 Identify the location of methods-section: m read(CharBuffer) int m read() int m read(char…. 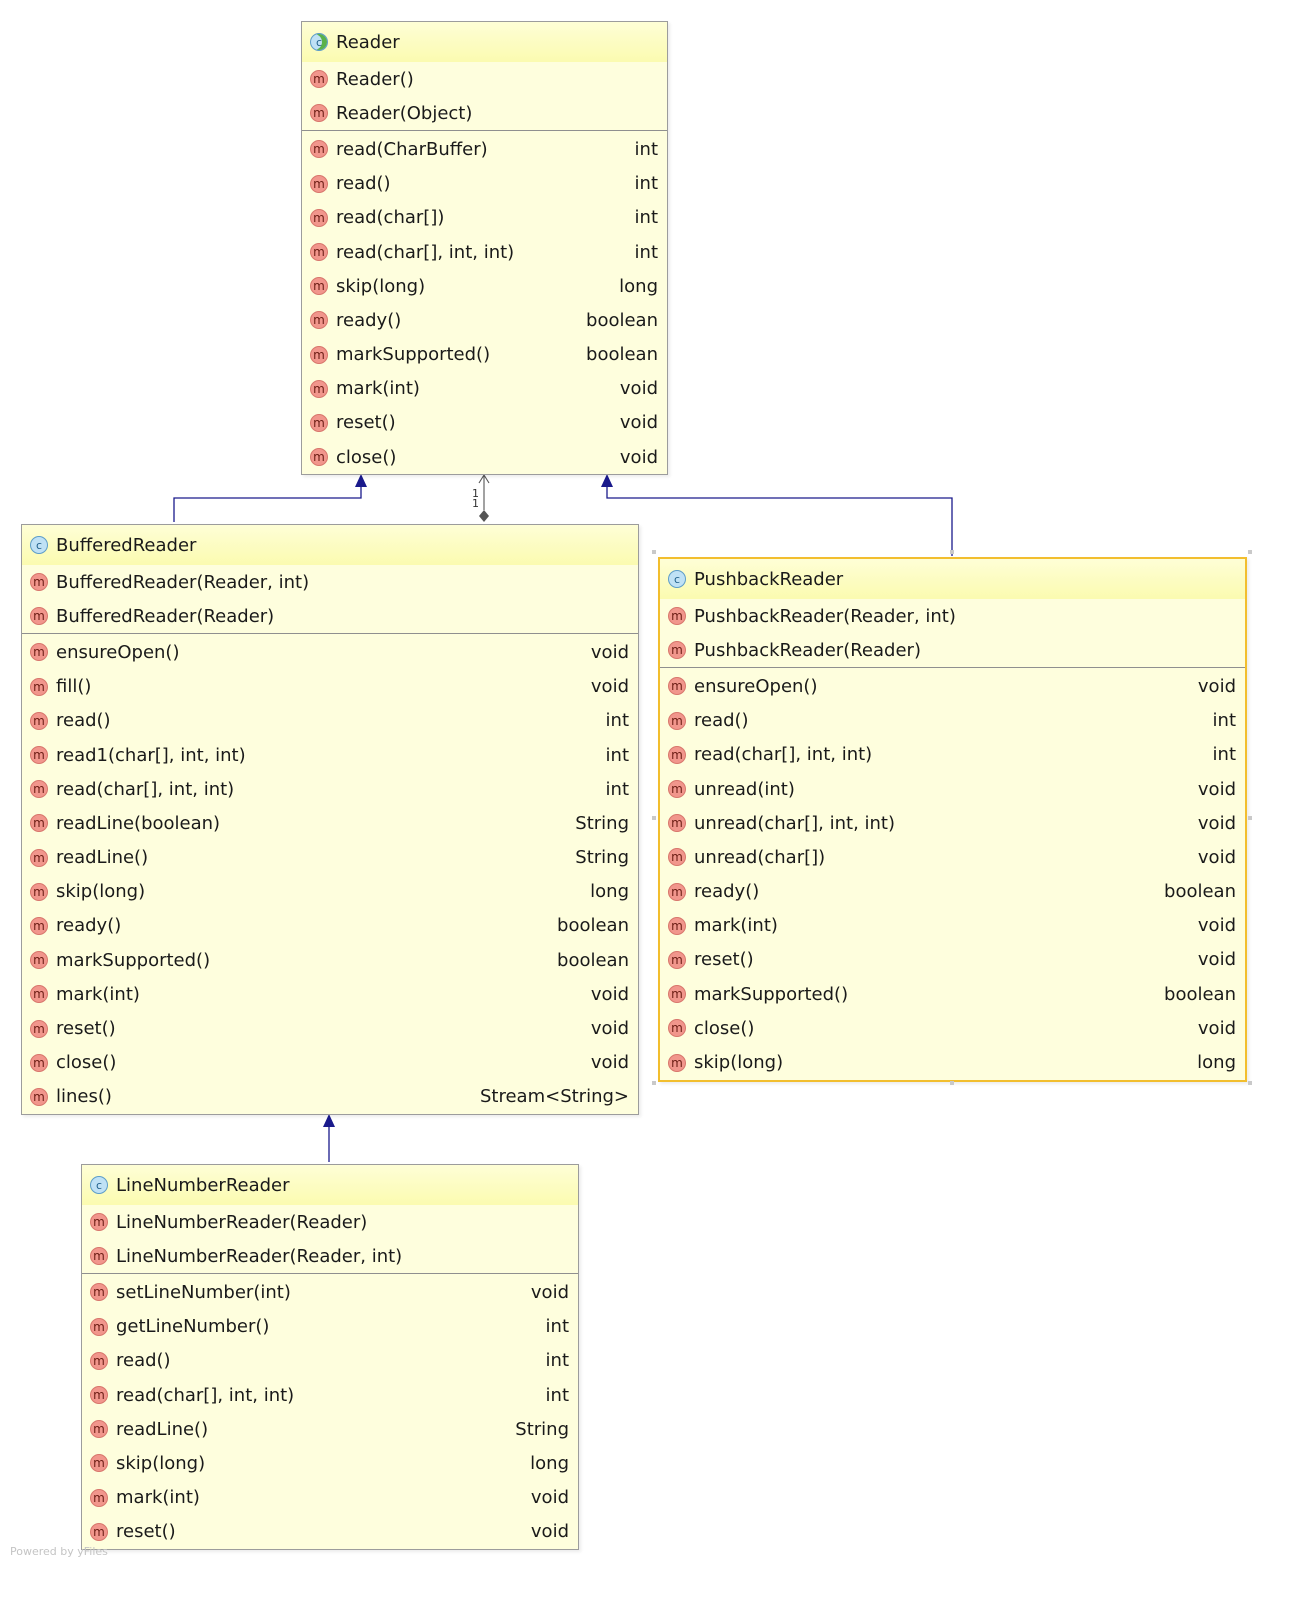
(484, 302).